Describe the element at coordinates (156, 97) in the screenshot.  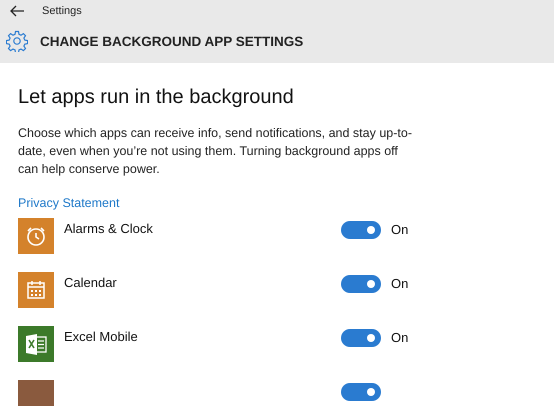
I see `section-heading: Let apps run in the background` at that location.